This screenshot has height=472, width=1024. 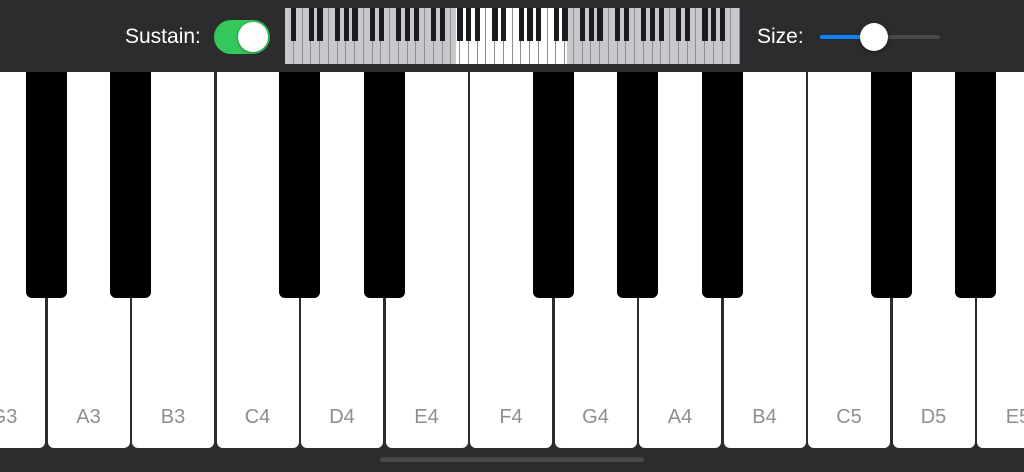 I want to click on sustain-toggle-knob, so click(x=253, y=37).